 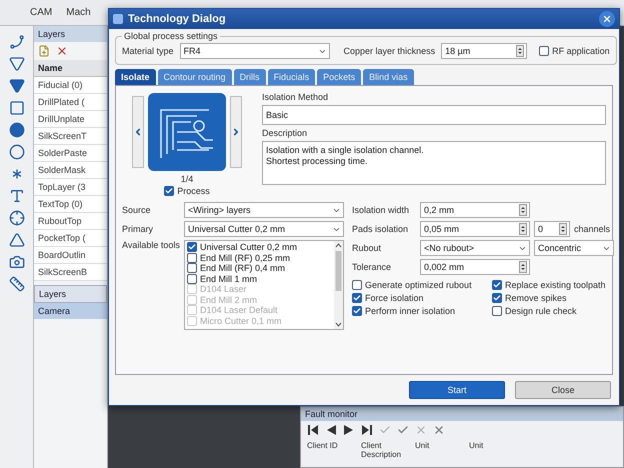 I want to click on close-button, so click(x=607, y=19).